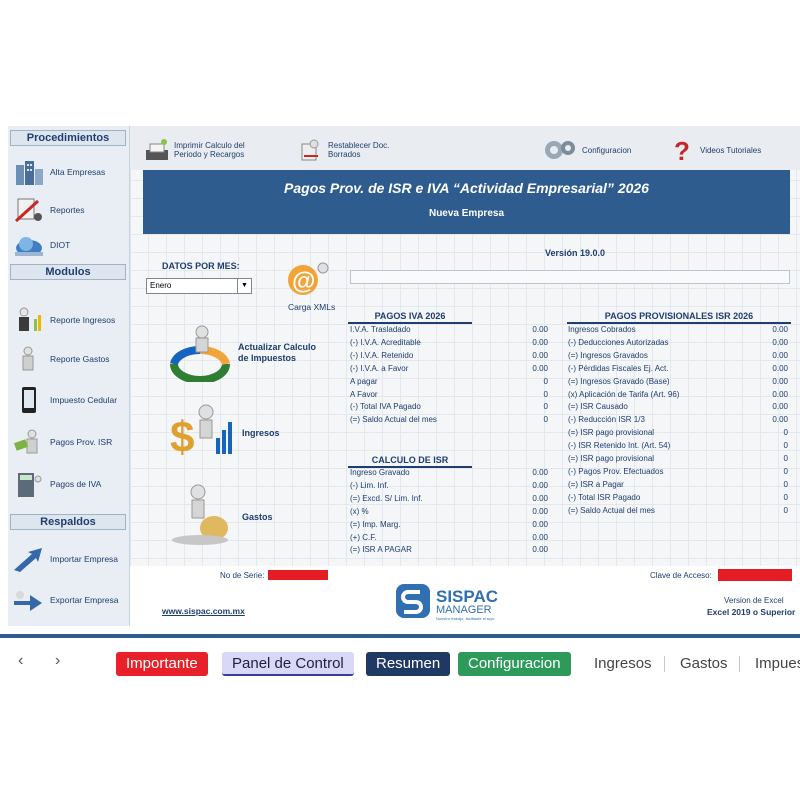 The image size is (800, 800). What do you see at coordinates (704, 664) in the screenshot?
I see `tab-gastos: Gastos` at bounding box center [704, 664].